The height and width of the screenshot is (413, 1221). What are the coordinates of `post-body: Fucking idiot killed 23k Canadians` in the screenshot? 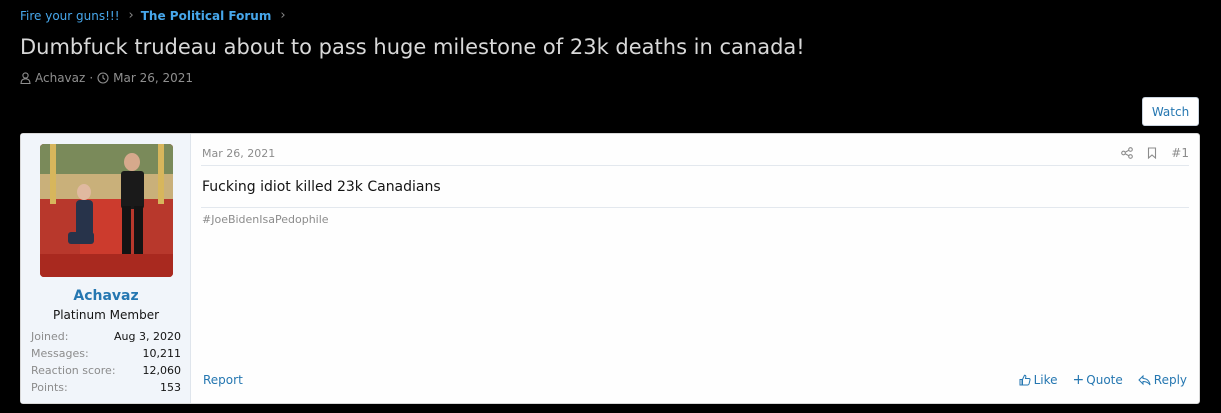 It's located at (321, 187).